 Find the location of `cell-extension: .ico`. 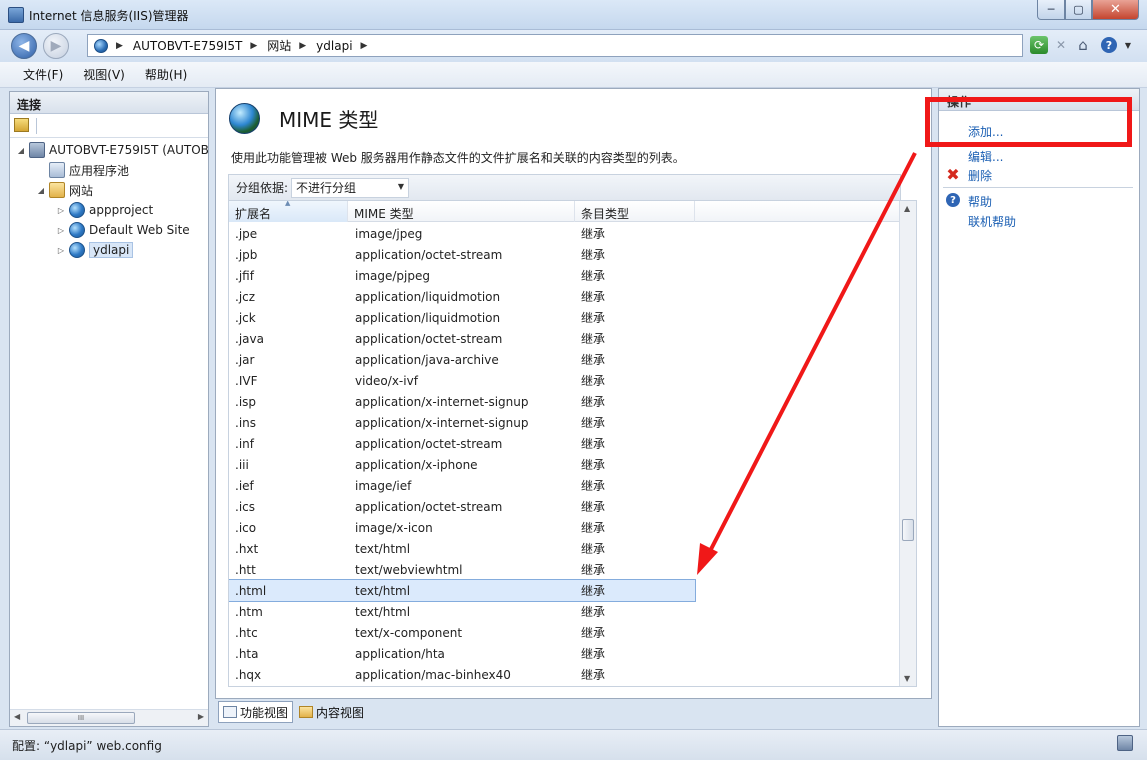

cell-extension: .ico is located at coordinates (246, 527).